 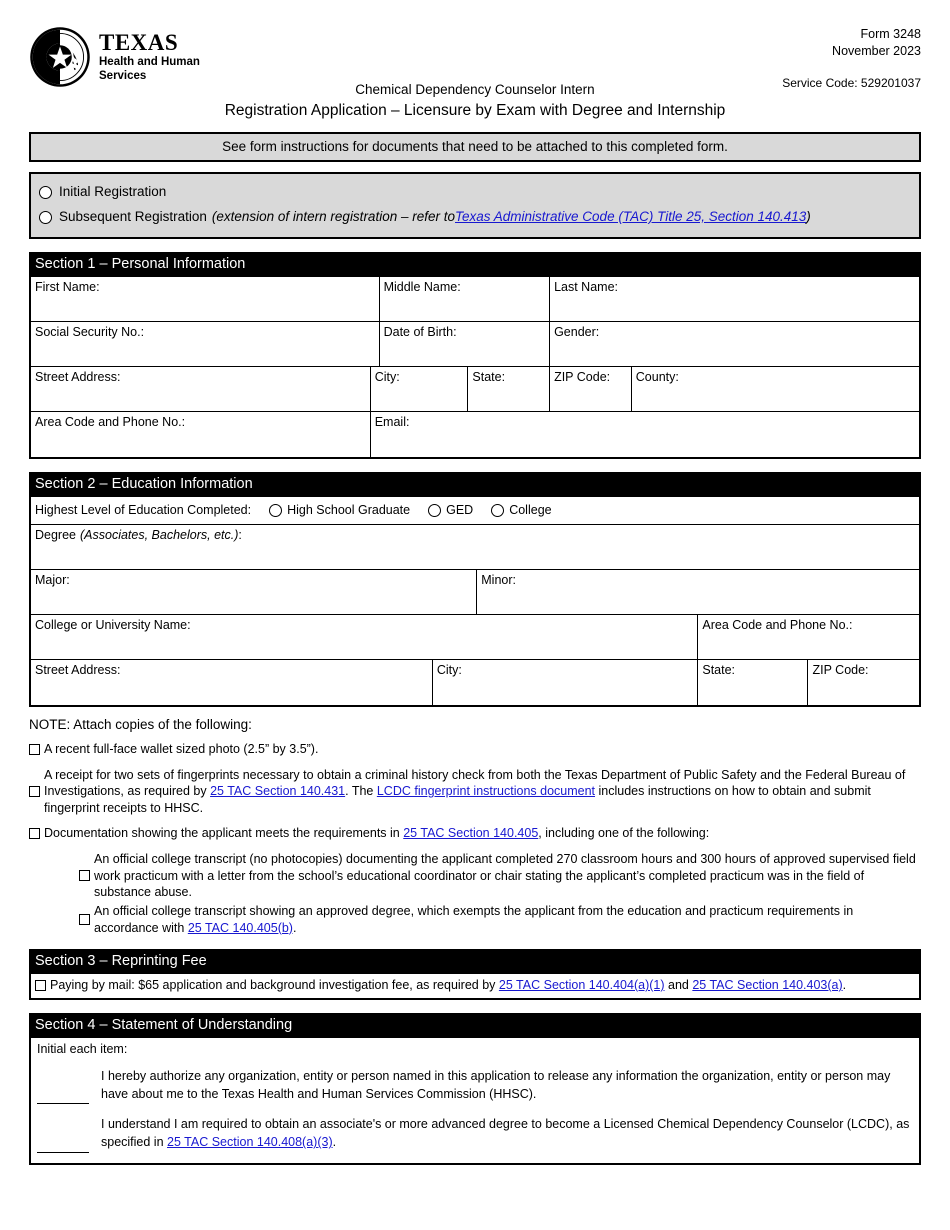 What do you see at coordinates (844, 985) in the screenshot?
I see `fee-text-3: .` at bounding box center [844, 985].